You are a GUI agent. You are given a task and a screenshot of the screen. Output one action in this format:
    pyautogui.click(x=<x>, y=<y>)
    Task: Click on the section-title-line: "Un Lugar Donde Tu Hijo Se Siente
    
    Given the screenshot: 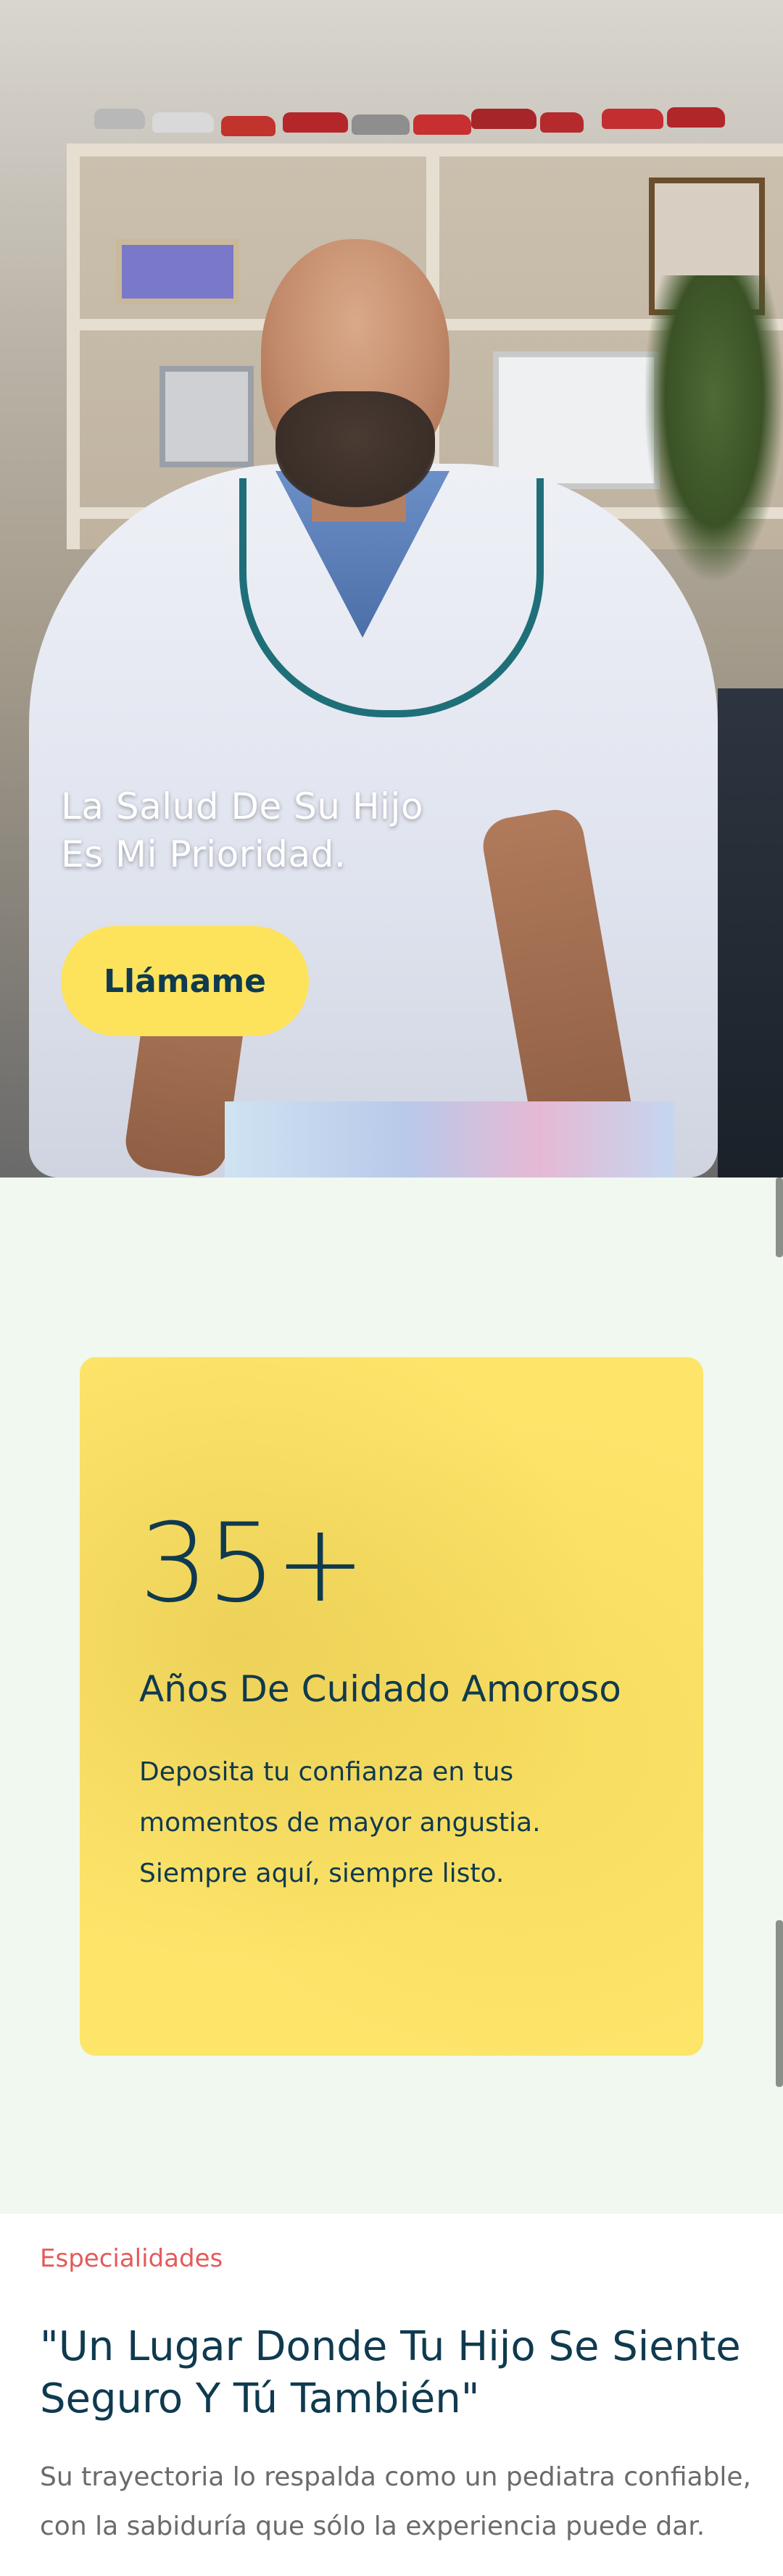 What is the action you would take?
    pyautogui.click(x=390, y=2346)
    